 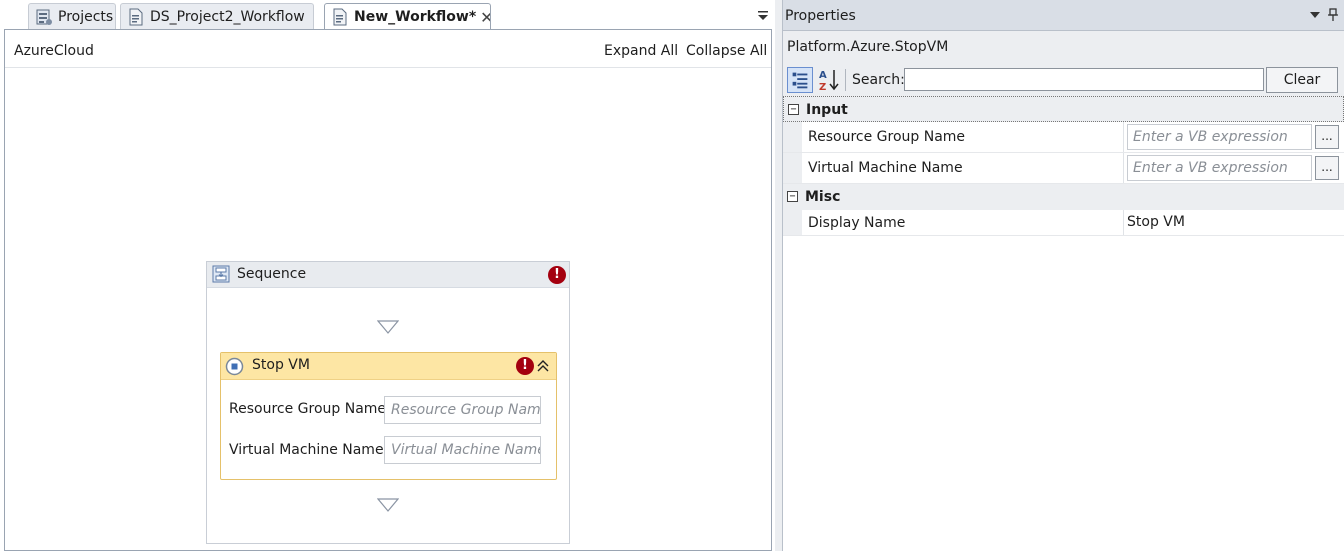 I want to click on designer-breadcrumb-bar: AzureCloud Expand All Collapse All, so click(x=388, y=49).